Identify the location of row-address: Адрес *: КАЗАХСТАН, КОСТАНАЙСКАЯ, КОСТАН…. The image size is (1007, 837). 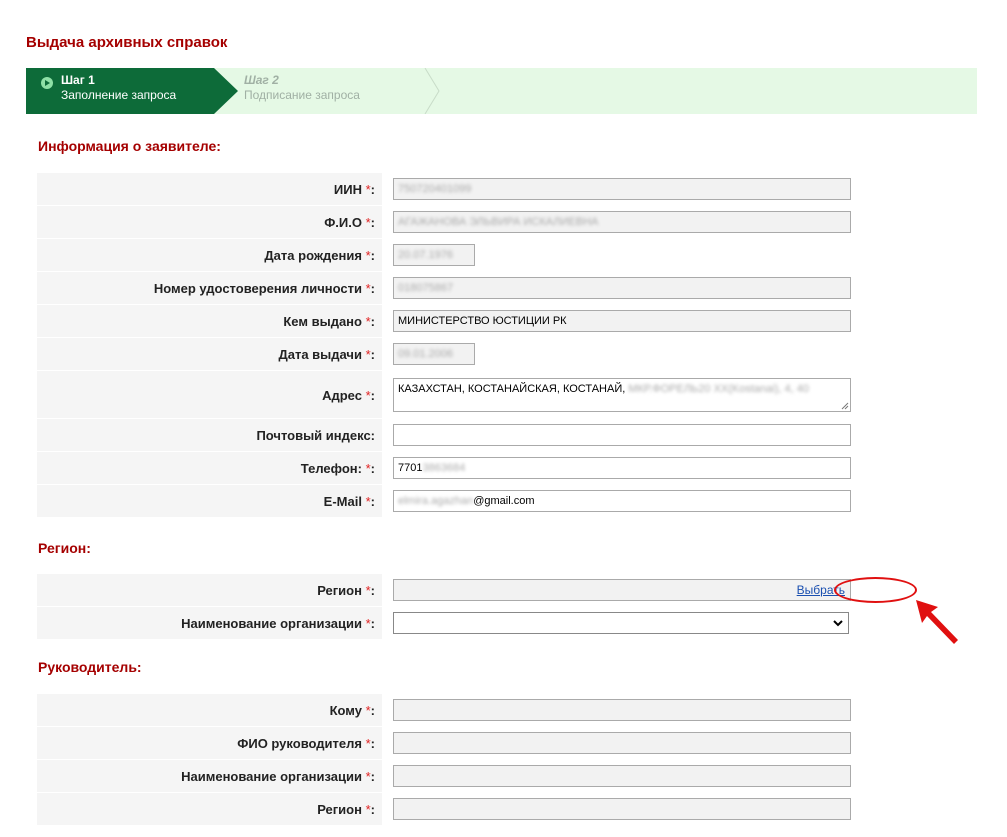
(487, 394).